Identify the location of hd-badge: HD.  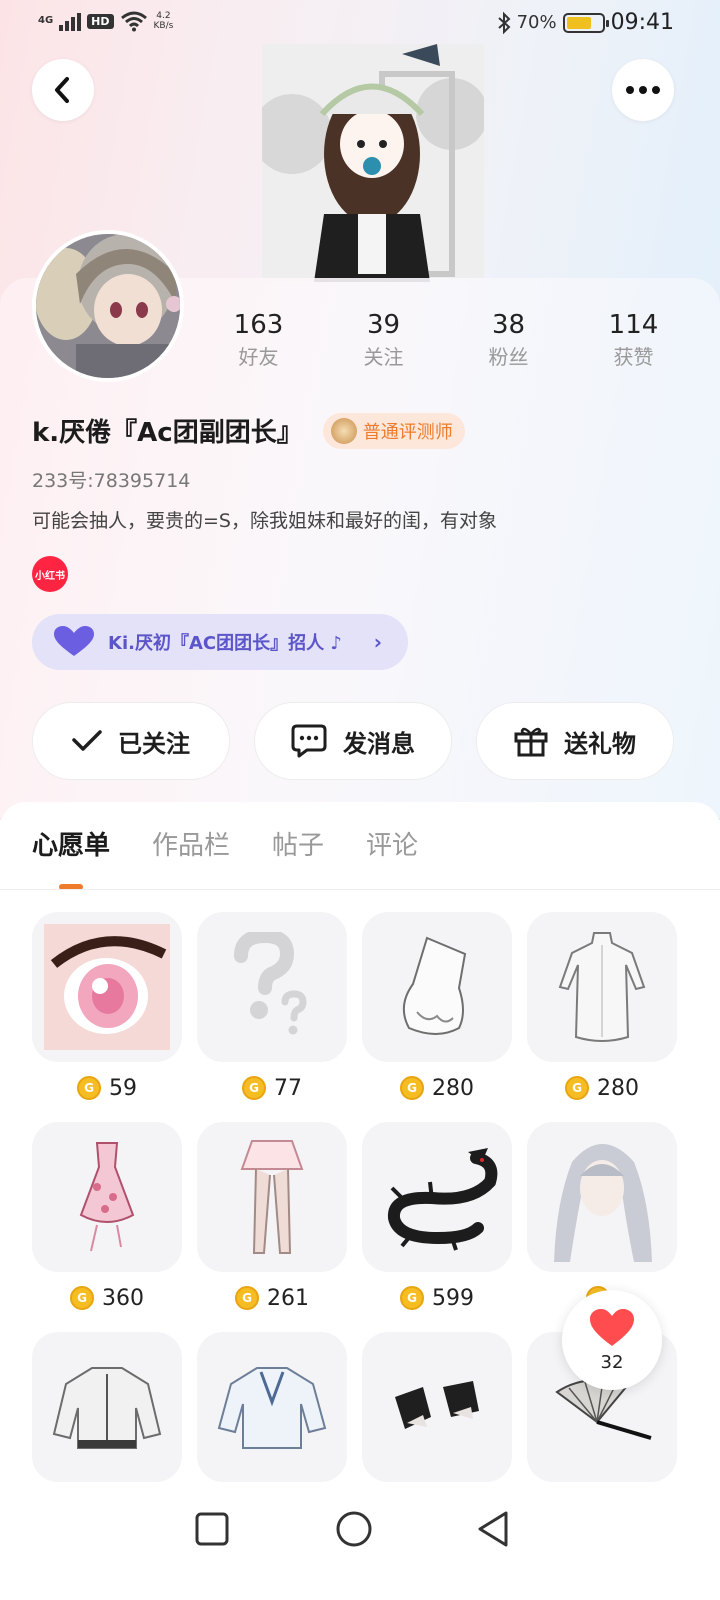
(100, 21).